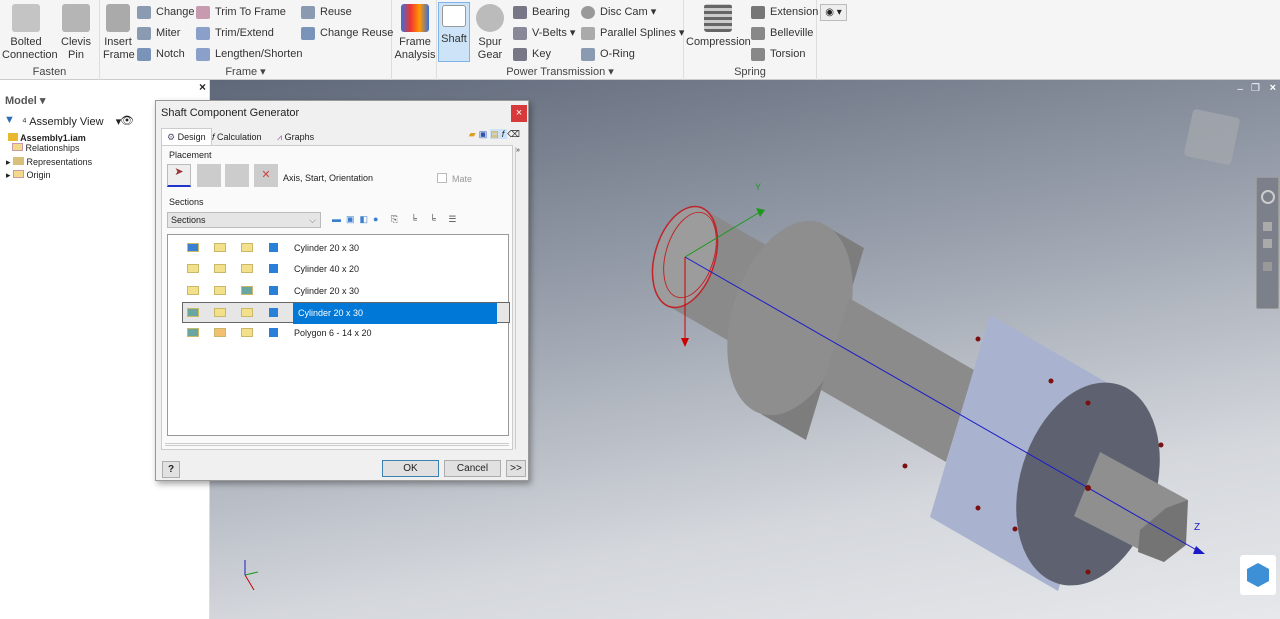  I want to click on tab-calculation: f Calculation, so click(237, 137).